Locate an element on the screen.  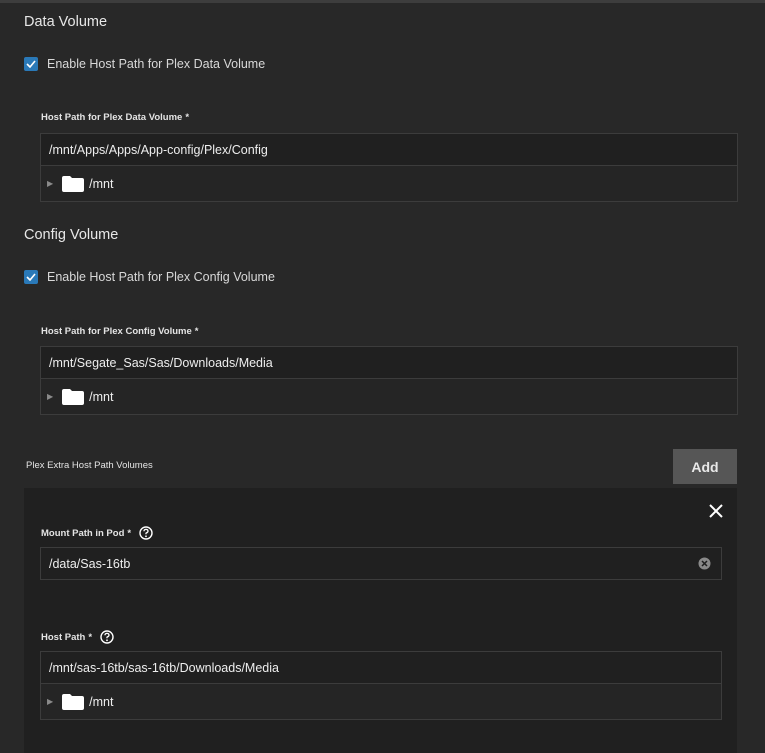
mount-path-label-text: Mount Path in Pod is located at coordinates (83, 533).